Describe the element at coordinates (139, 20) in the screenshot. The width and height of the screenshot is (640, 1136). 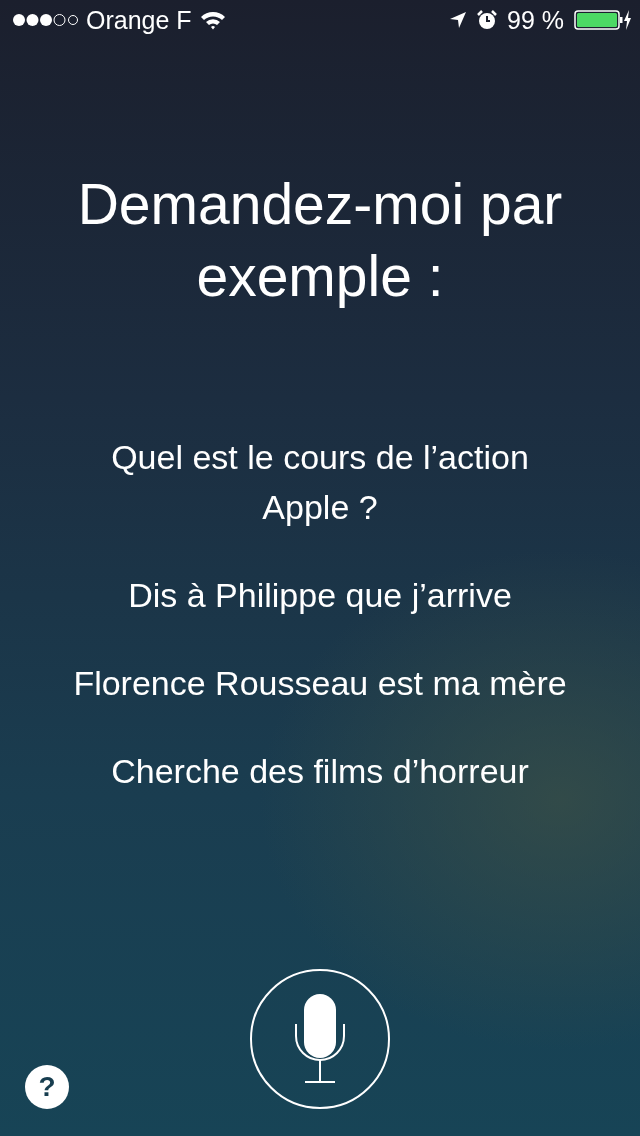
I see `carrier-name: Orange F` at that location.